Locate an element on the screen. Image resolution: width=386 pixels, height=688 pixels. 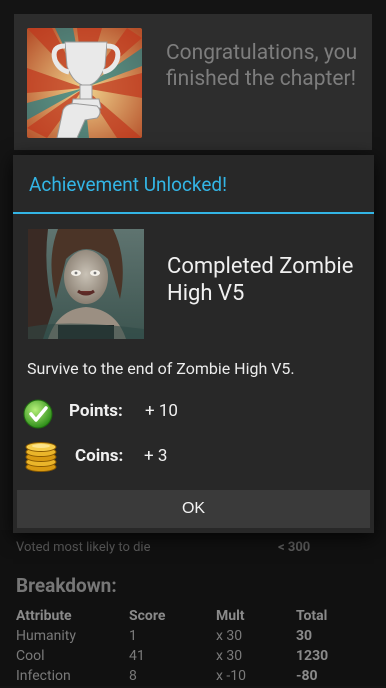
coins-label: Coins: is located at coordinates (99, 456).